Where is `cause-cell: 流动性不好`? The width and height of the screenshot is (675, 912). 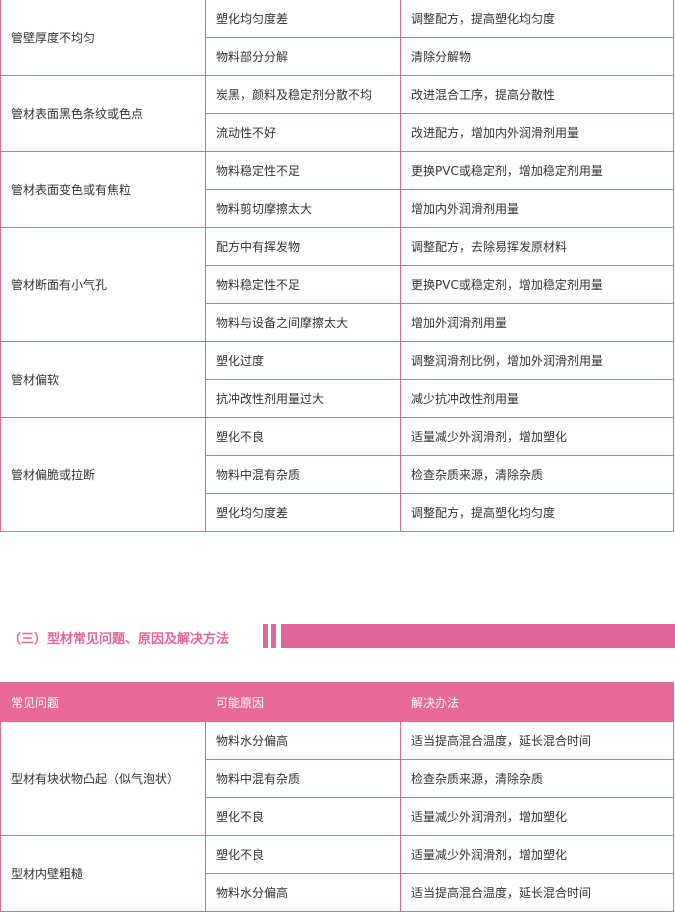
cause-cell: 流动性不好 is located at coordinates (303, 132).